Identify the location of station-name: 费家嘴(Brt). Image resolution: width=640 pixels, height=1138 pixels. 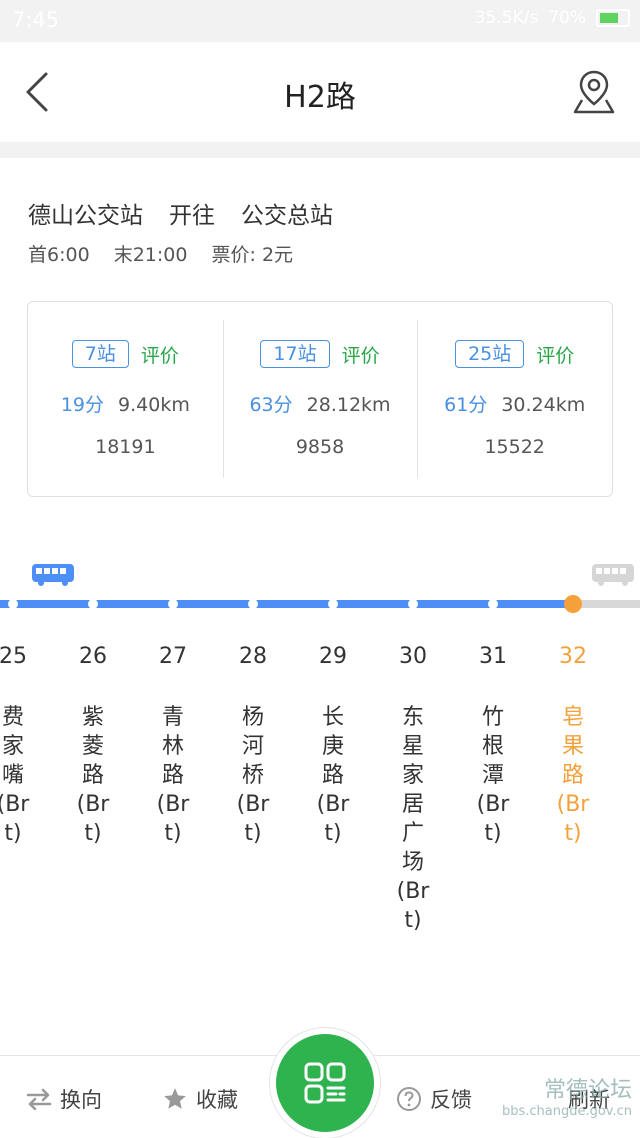
(15, 775).